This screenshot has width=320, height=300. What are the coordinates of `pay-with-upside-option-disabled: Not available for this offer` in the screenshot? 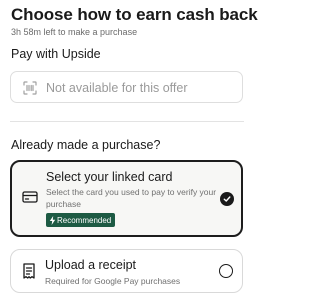 It's located at (126, 87).